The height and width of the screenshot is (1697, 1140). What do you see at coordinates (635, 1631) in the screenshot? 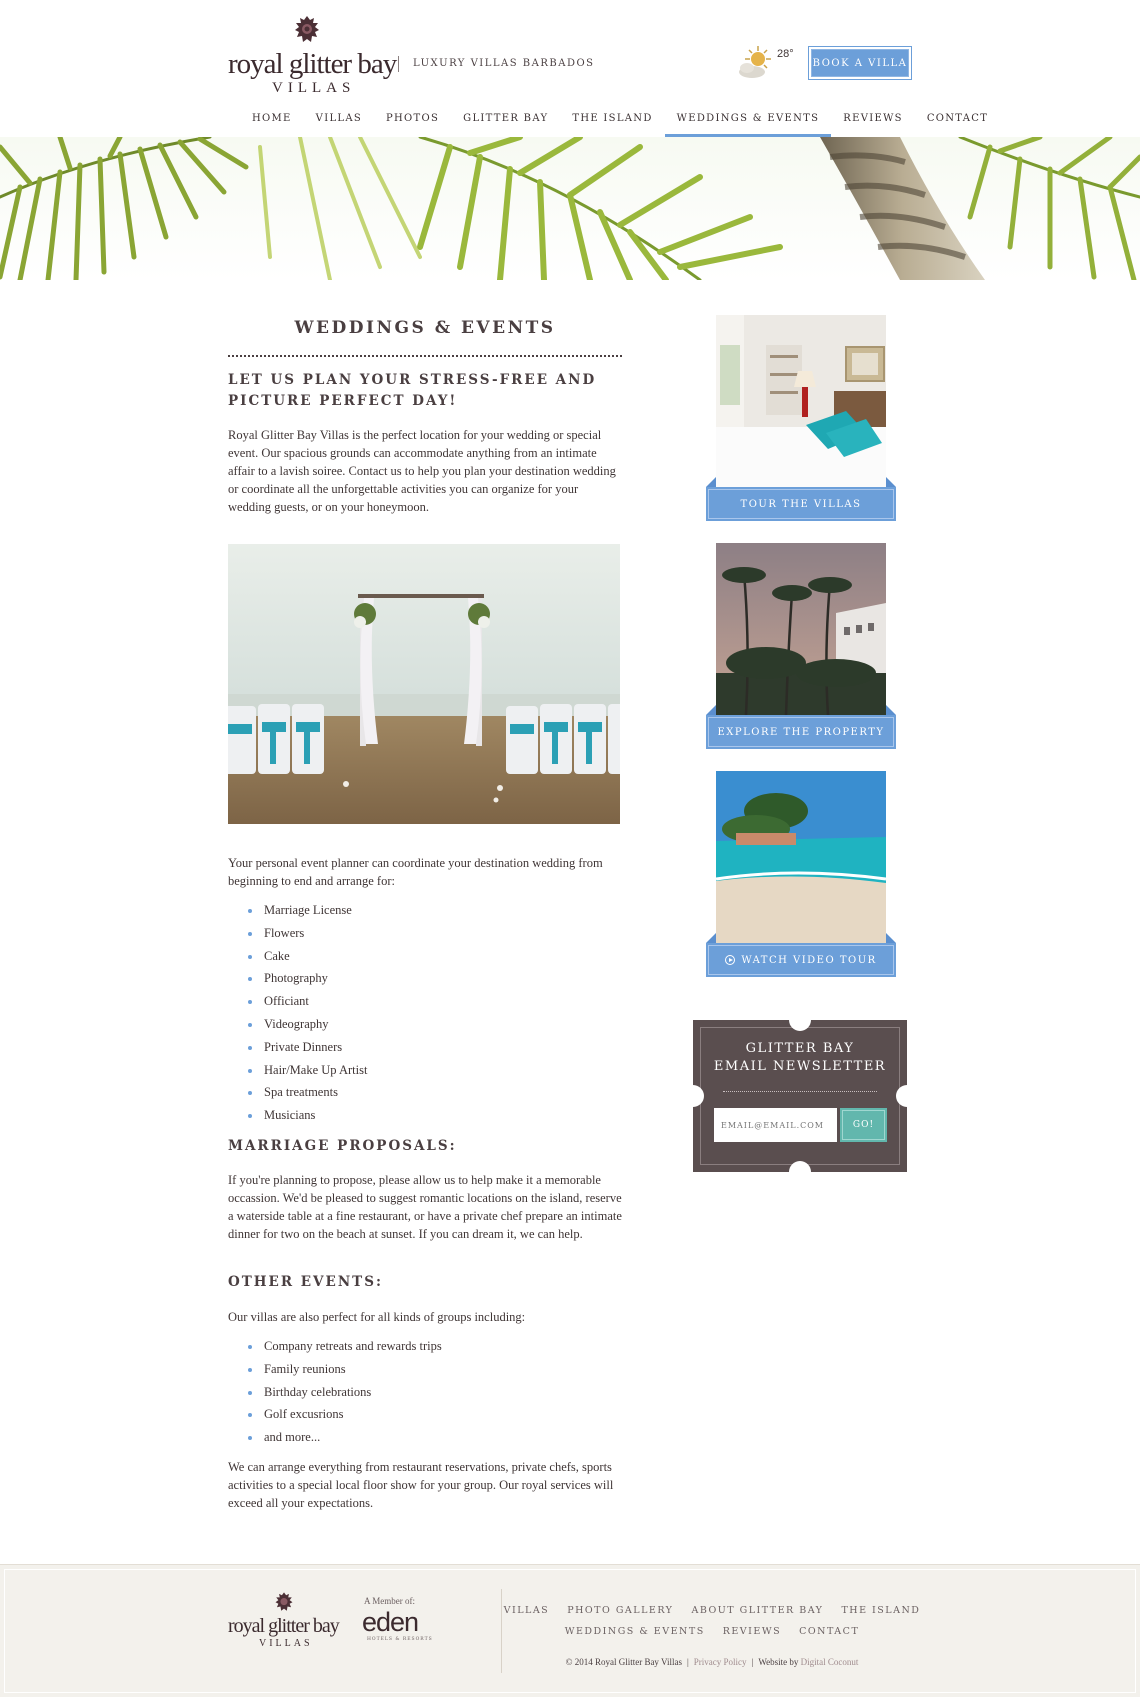
I see `footer-link-weddings: WEDDINGS & EVENTS` at bounding box center [635, 1631].